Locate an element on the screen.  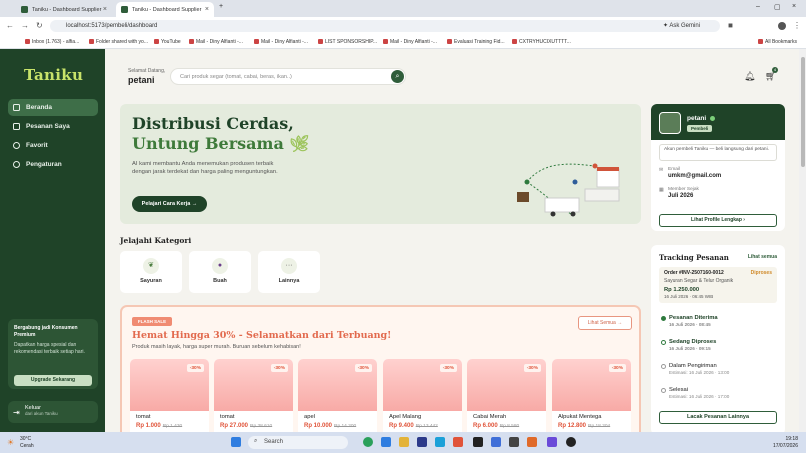
terminal-icon is located at coordinates (514, 442).